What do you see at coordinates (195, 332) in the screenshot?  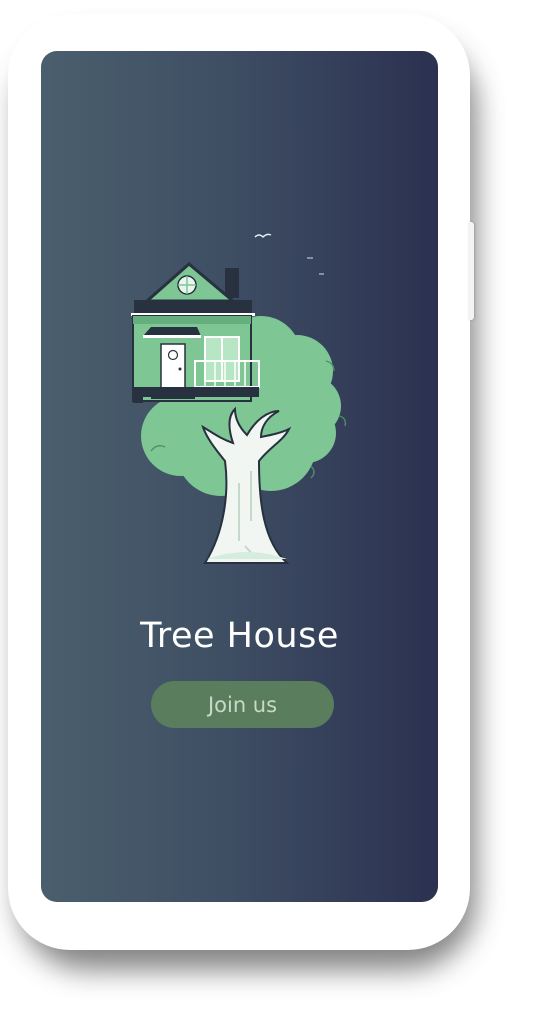 I see `house` at bounding box center [195, 332].